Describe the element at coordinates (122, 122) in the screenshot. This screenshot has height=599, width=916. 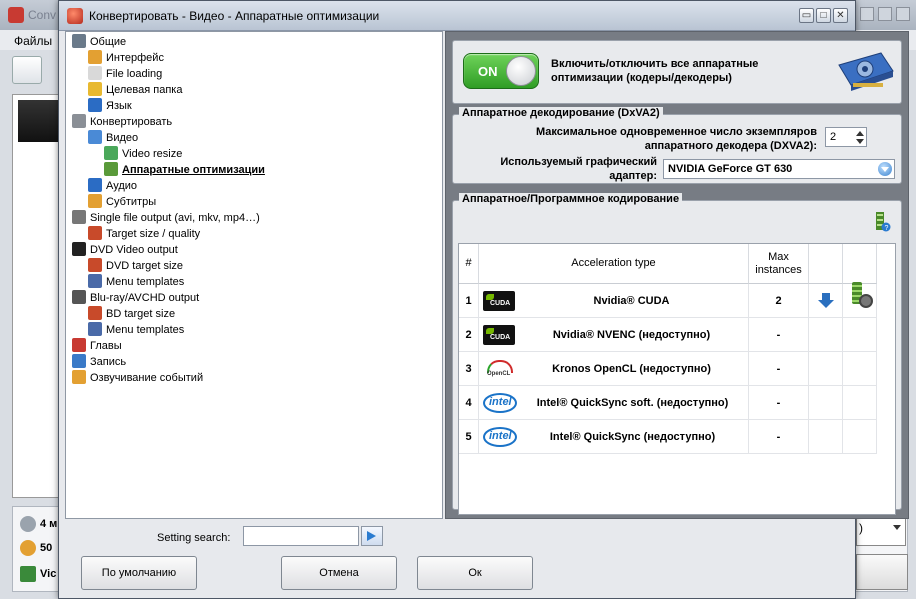
I see `tree-item: Конвертировать` at that location.